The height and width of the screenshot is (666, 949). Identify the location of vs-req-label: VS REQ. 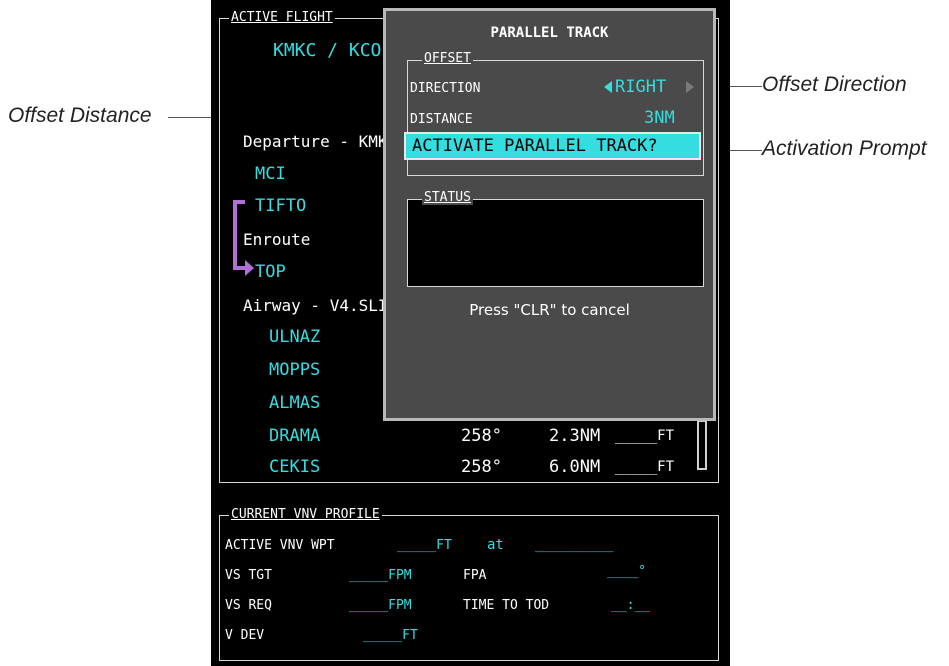
(248, 605).